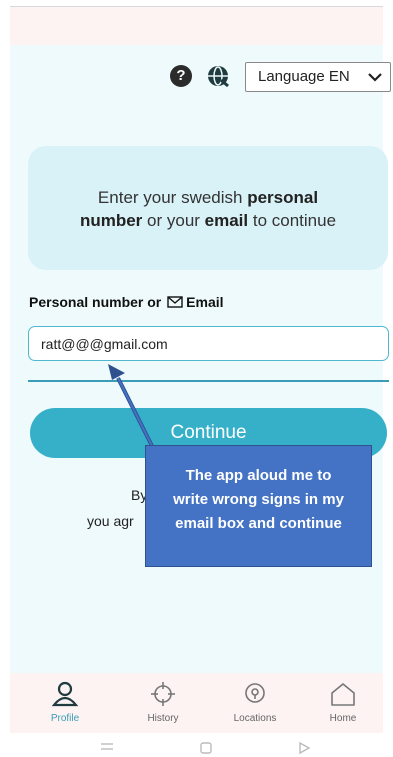  Describe the element at coordinates (375, 77) in the screenshot. I see `chevron-down-icon` at that location.